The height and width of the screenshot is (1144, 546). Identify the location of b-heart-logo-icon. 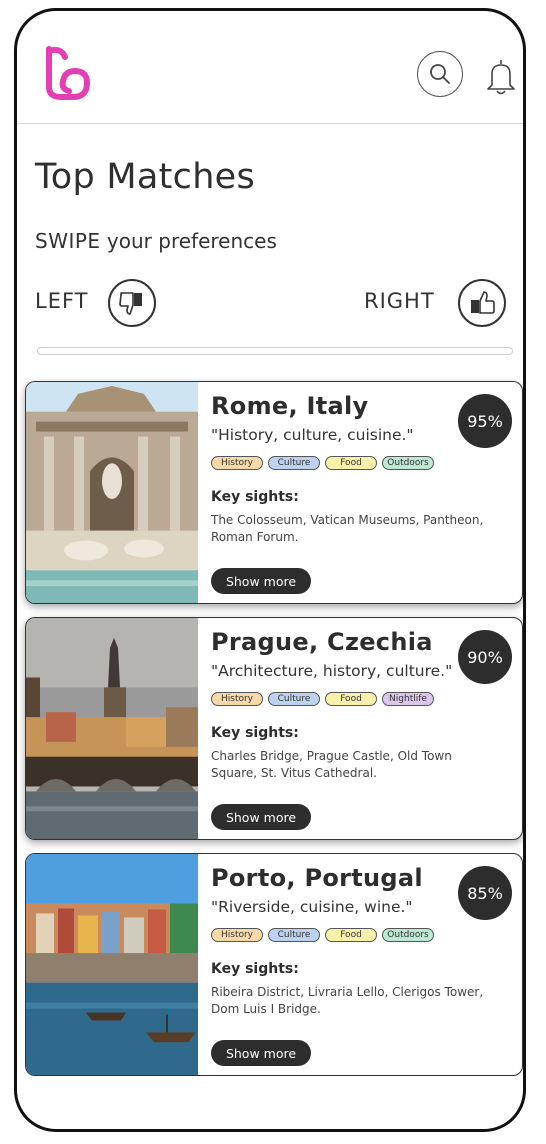
(67, 73).